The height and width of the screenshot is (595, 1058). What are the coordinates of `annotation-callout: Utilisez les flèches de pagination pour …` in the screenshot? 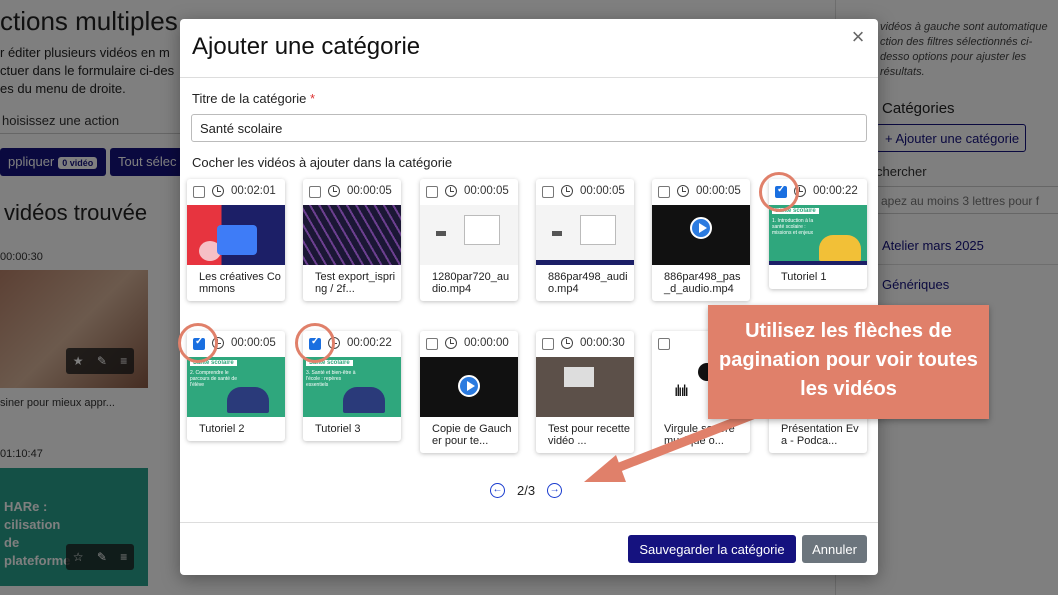 It's located at (848, 362).